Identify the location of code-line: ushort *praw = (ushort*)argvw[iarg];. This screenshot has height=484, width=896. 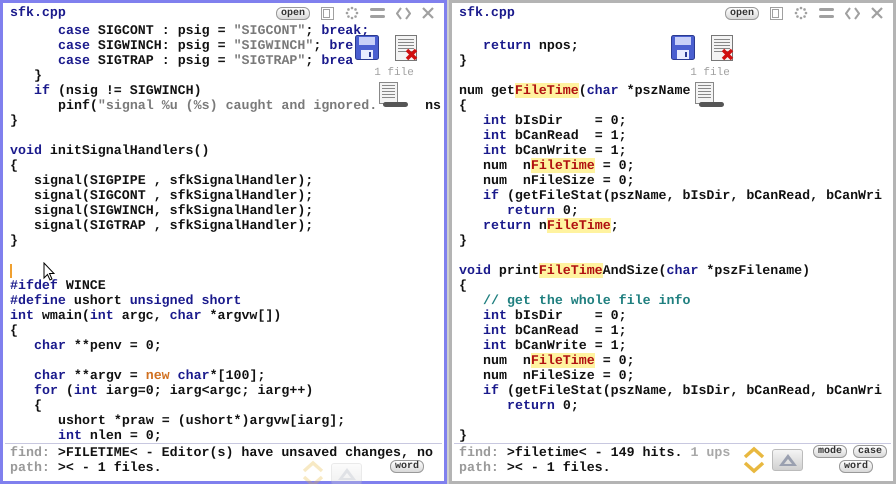
(202, 420).